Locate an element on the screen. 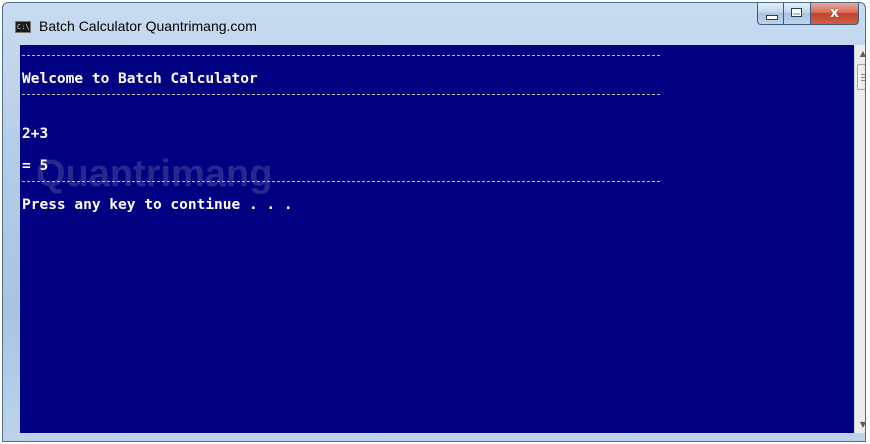  close-icon: x is located at coordinates (834, 13).